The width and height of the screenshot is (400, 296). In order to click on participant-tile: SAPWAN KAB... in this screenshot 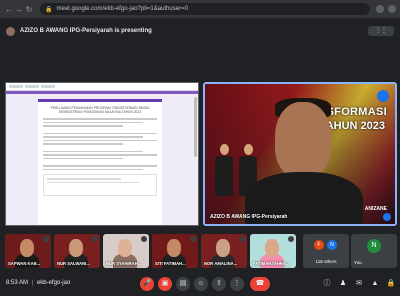, I will do `click(28, 251)`.